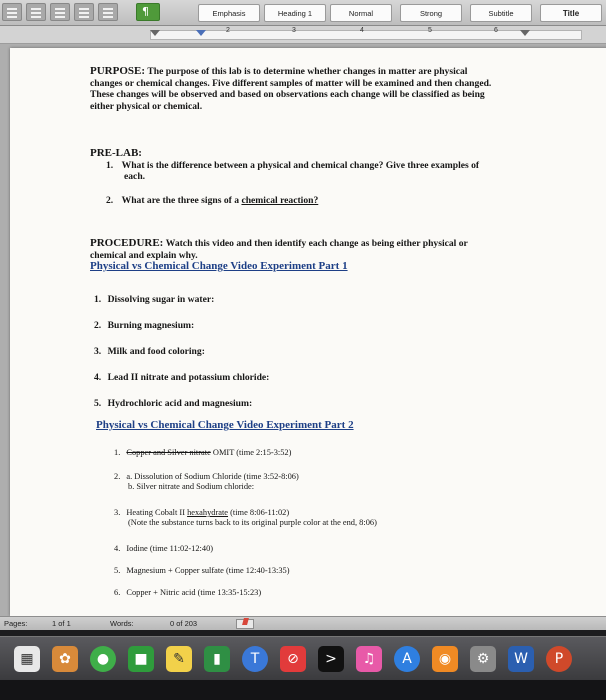  What do you see at coordinates (521, 659) in the screenshot?
I see `word-icon: W` at bounding box center [521, 659].